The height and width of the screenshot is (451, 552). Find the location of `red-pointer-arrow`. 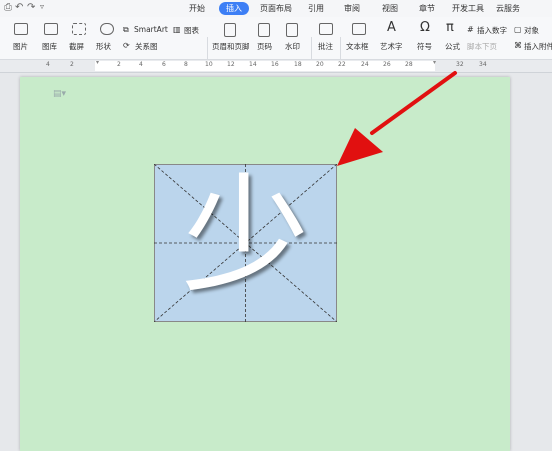

red-pointer-arrow is located at coordinates (397, 118).